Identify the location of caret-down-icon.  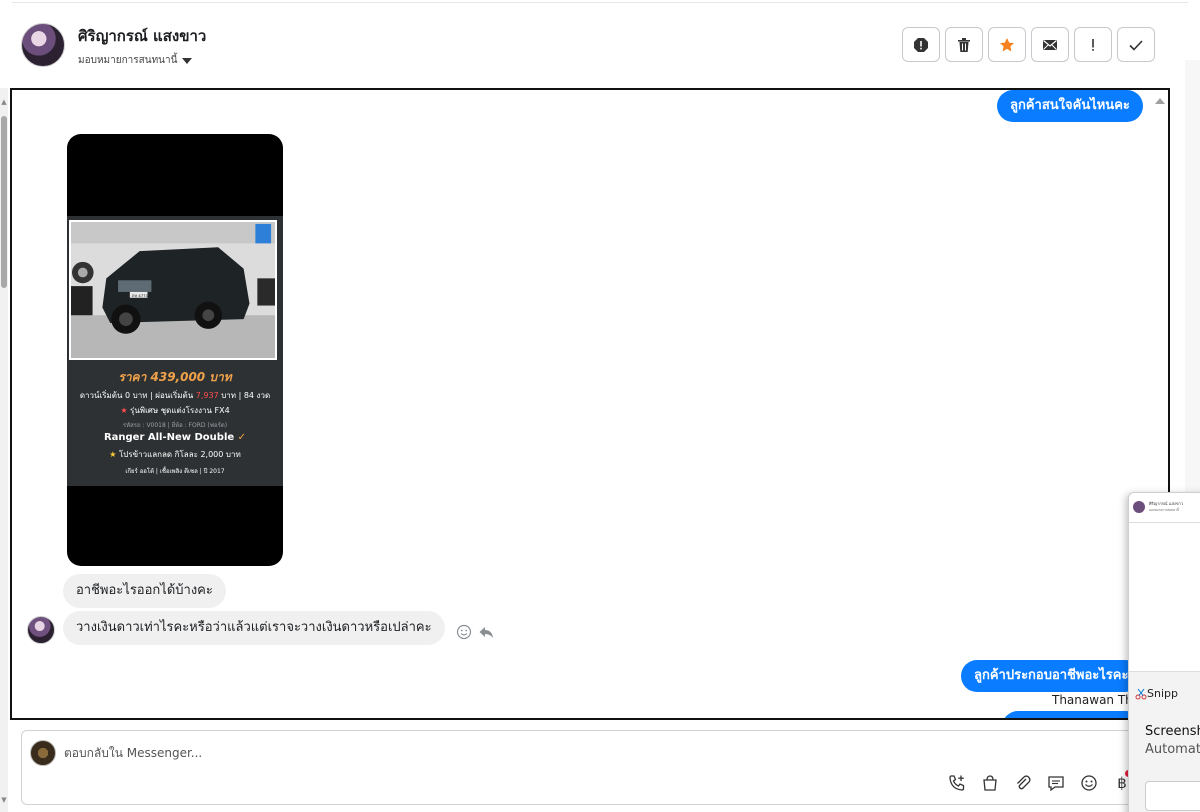
(187, 60).